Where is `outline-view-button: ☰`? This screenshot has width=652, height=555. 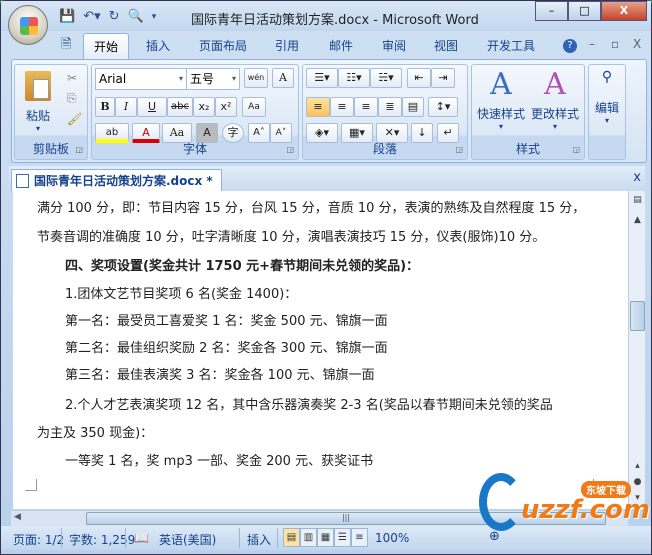 outline-view-button: ☰ is located at coordinates (342, 537).